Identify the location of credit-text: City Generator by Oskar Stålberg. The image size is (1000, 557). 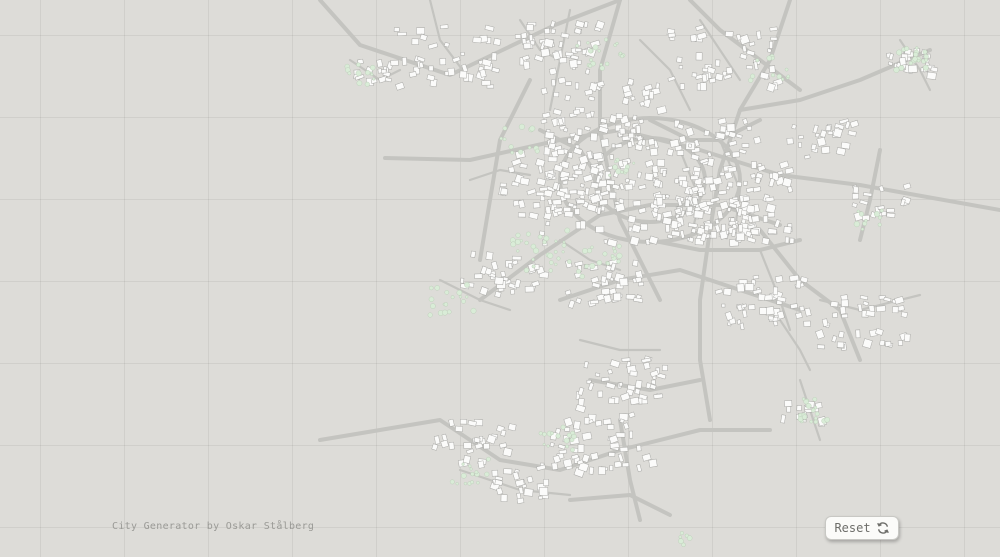
(213, 526).